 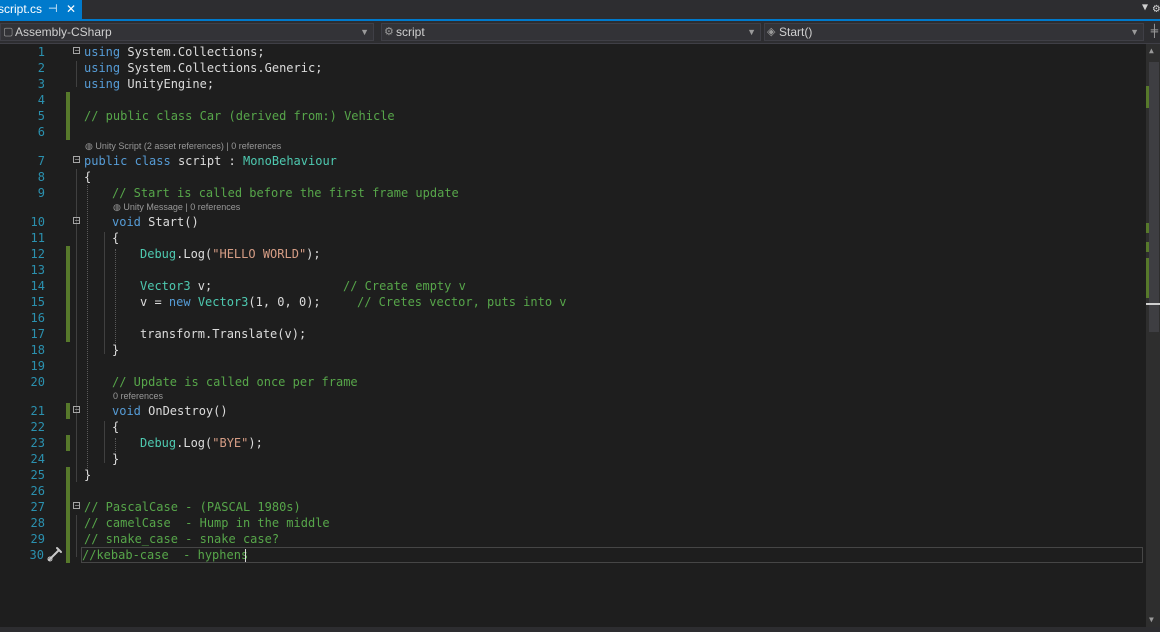 What do you see at coordinates (37, 443) in the screenshot?
I see `line-number: 23` at bounding box center [37, 443].